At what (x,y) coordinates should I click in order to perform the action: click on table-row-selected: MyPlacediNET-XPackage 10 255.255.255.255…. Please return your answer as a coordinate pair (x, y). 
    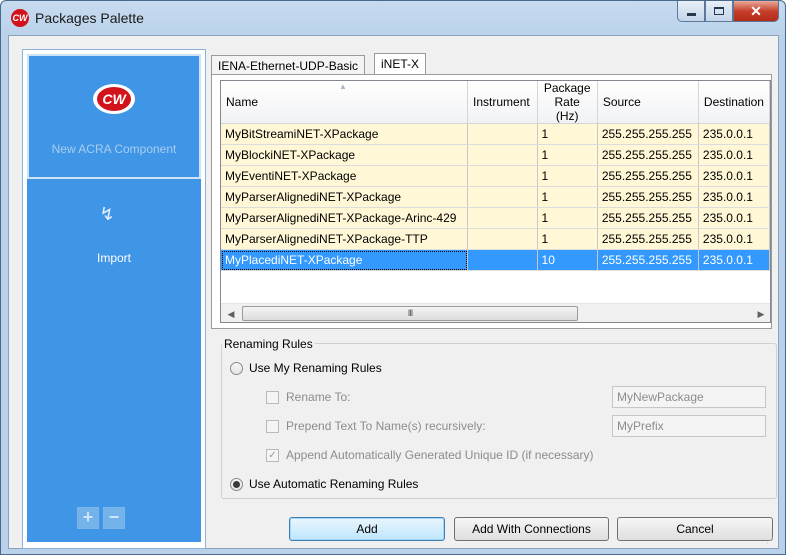
    Looking at the image, I should click on (495, 260).